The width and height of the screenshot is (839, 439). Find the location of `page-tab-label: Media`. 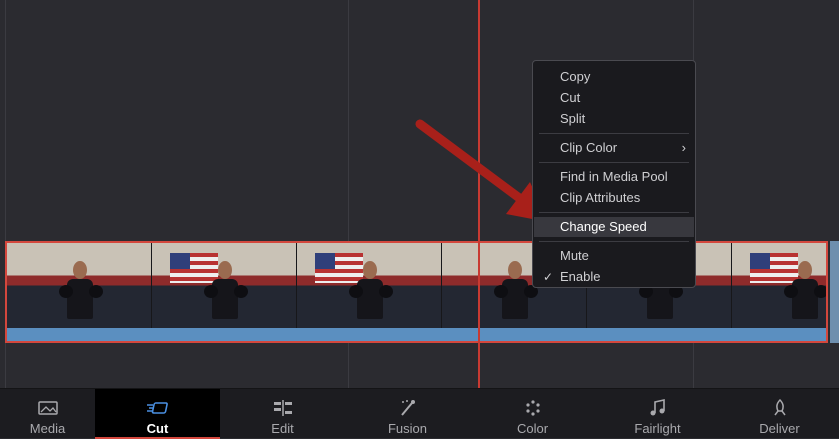

page-tab-label: Media is located at coordinates (47, 428).